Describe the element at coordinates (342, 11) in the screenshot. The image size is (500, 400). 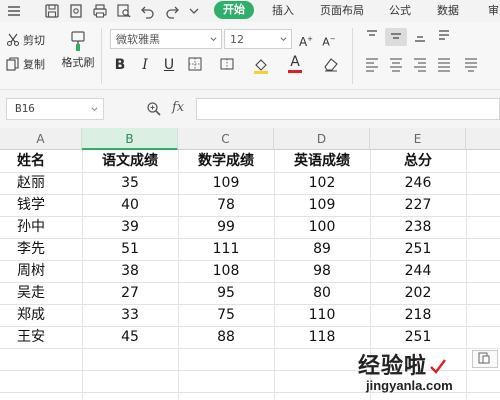
I see `tab-page-layout: 页面布局` at that location.